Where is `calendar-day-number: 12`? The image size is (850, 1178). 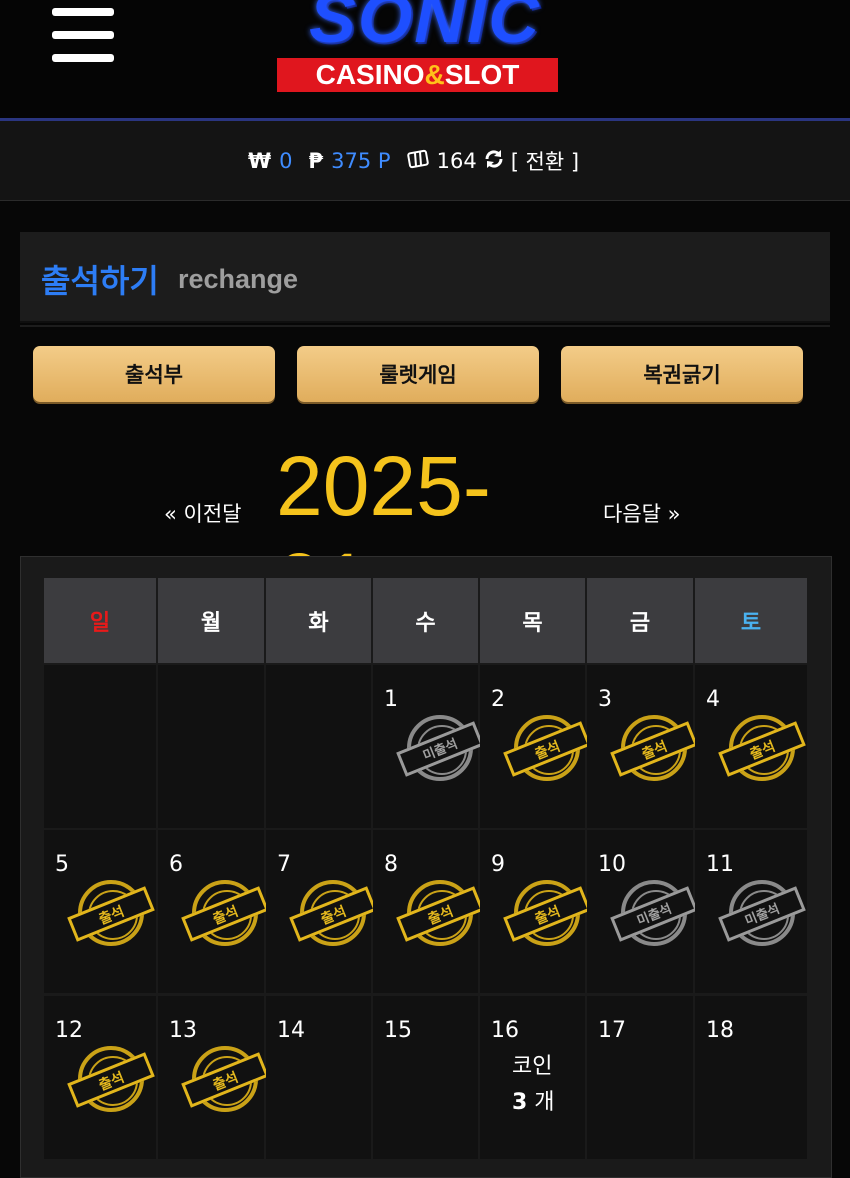 calendar-day-number: 12 is located at coordinates (69, 1030).